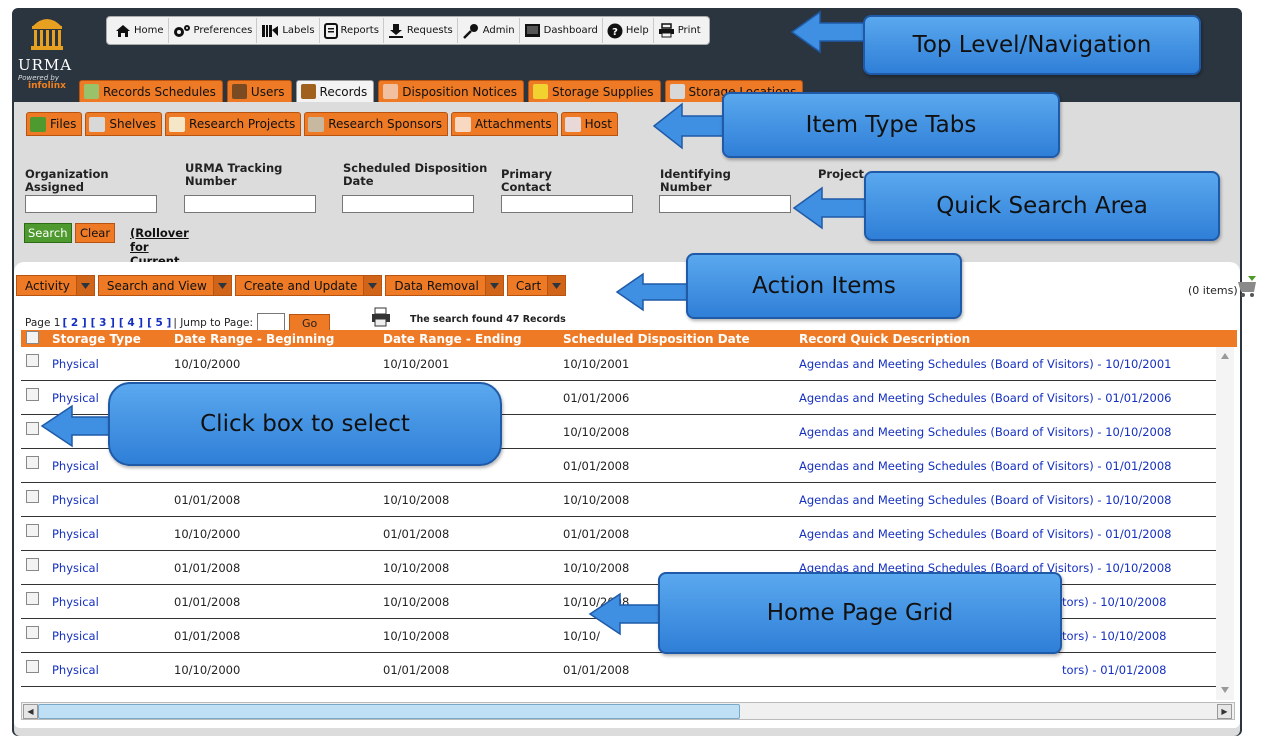  What do you see at coordinates (829, 32) in the screenshot?
I see `callout-arrow-top-nav` at bounding box center [829, 32].